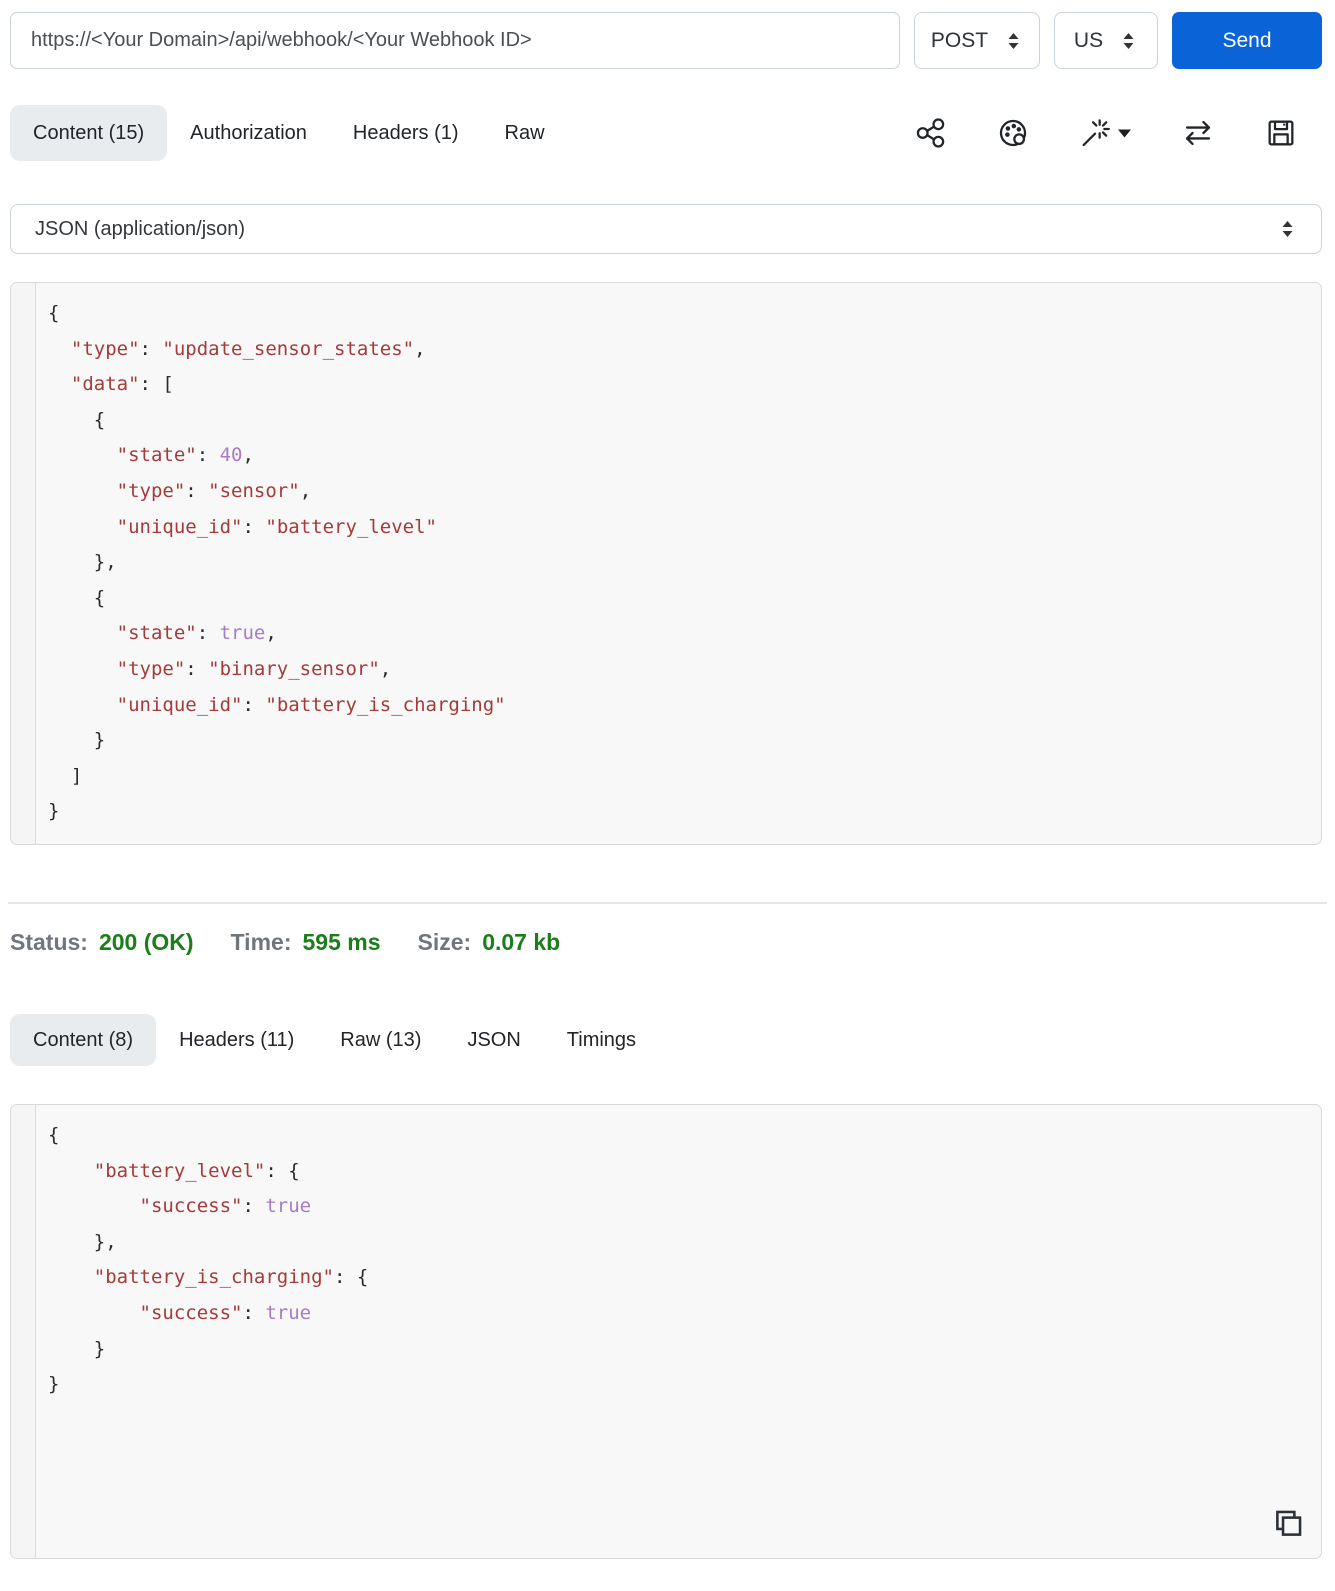  I want to click on magic-wand-icon, so click(1095, 133).